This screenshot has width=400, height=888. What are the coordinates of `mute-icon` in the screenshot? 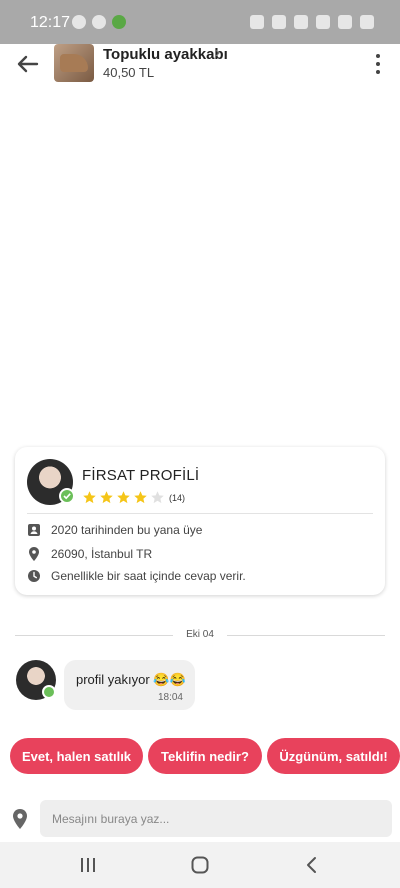 It's located at (279, 22).